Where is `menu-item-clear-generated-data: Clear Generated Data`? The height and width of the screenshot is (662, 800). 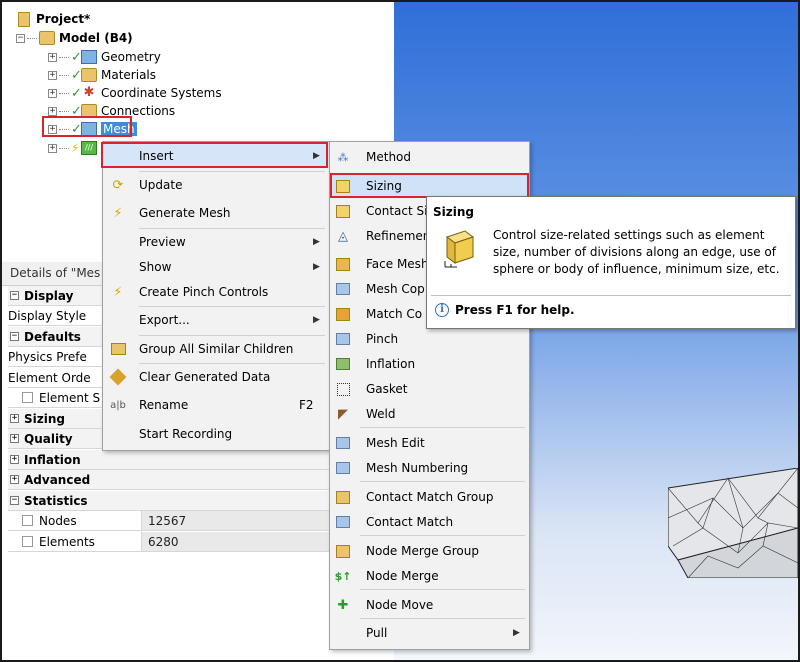
menu-item-clear-generated-data: Clear Generated Data is located at coordinates (216, 377).